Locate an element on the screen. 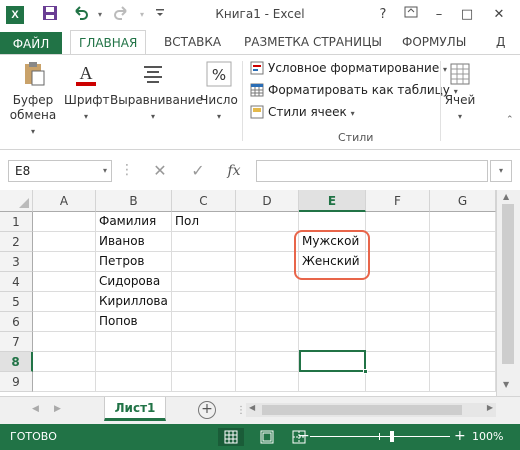 The width and height of the screenshot is (520, 450). next-sheet-icon: ▶ is located at coordinates (57, 409).